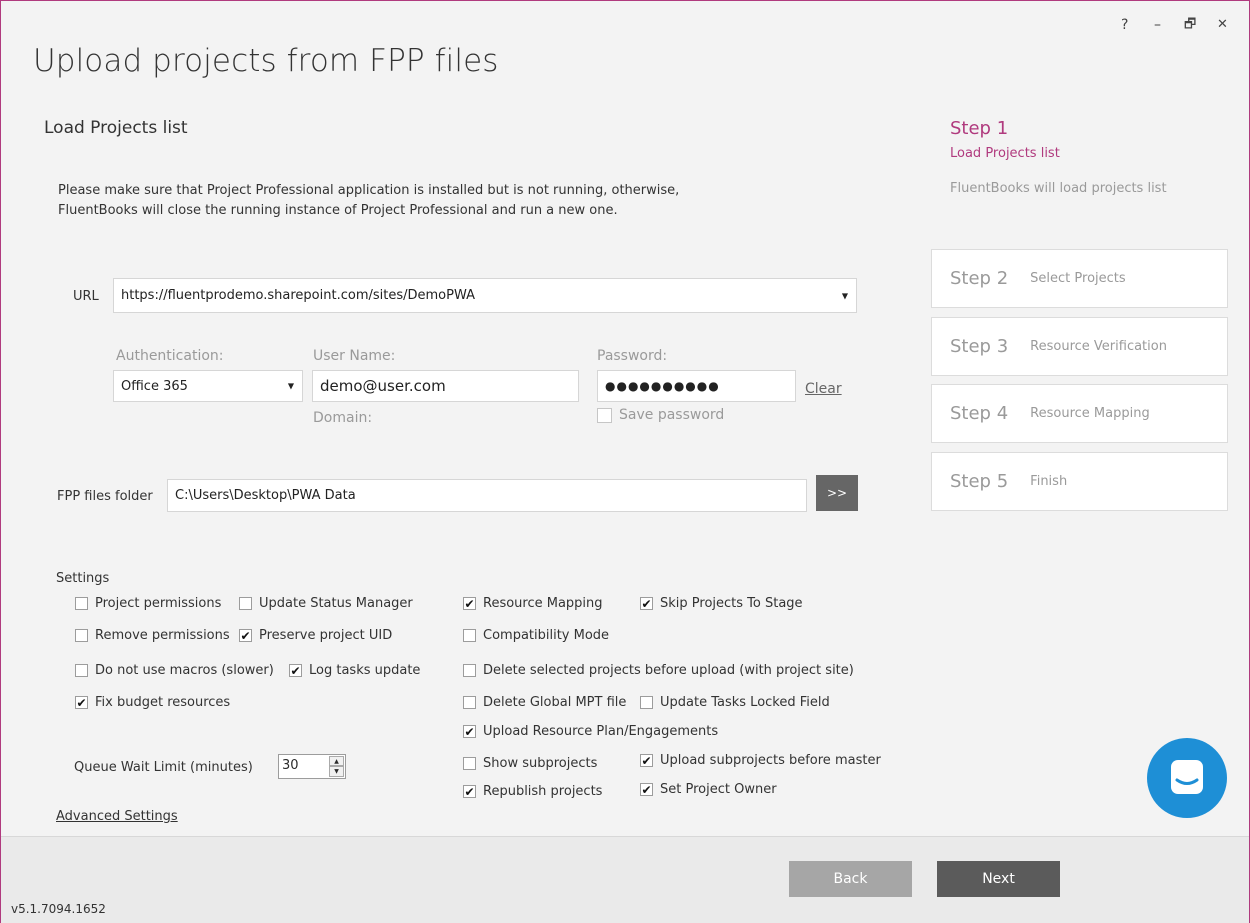 The image size is (1250, 923). What do you see at coordinates (1187, 778) in the screenshot?
I see `chat-button` at bounding box center [1187, 778].